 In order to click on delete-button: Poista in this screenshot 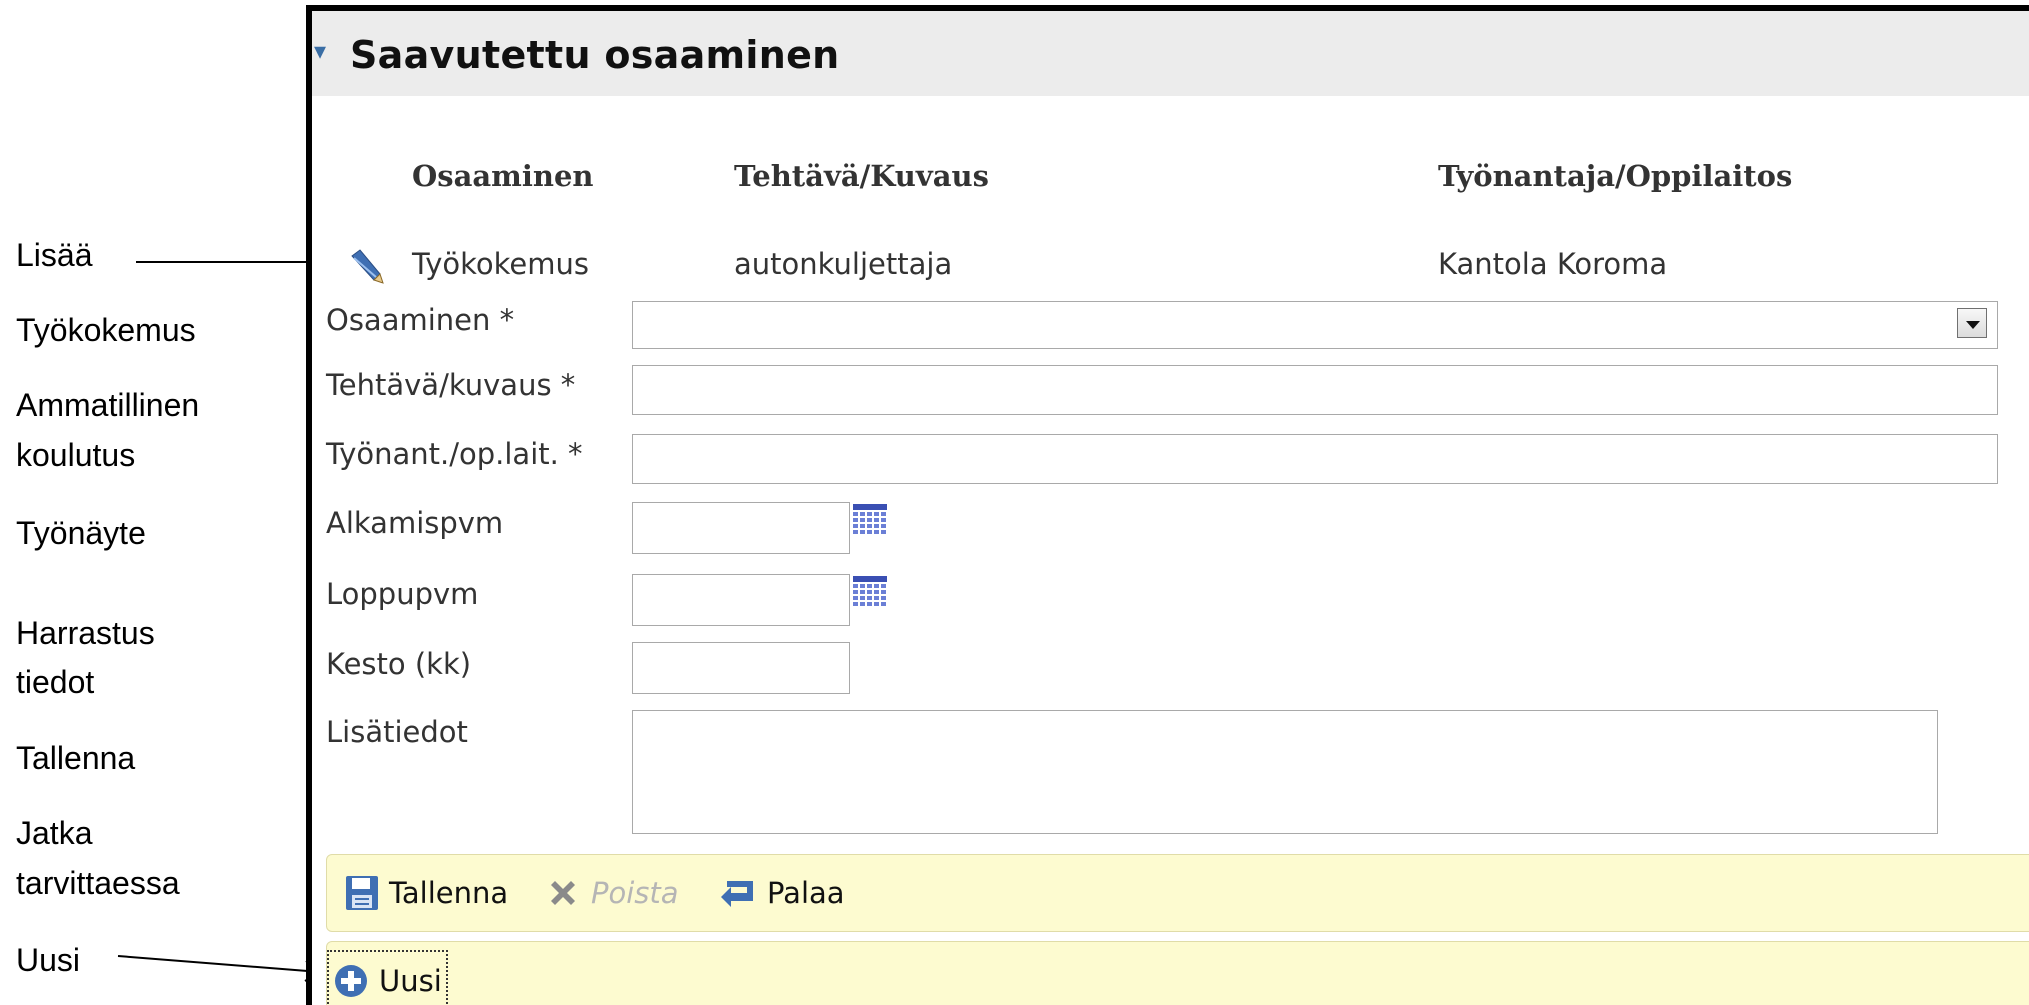, I will do `click(612, 893)`.